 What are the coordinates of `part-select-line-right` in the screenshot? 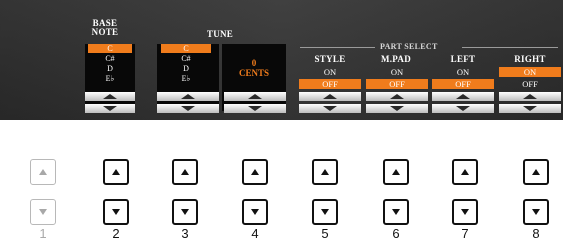 It's located at (510, 47).